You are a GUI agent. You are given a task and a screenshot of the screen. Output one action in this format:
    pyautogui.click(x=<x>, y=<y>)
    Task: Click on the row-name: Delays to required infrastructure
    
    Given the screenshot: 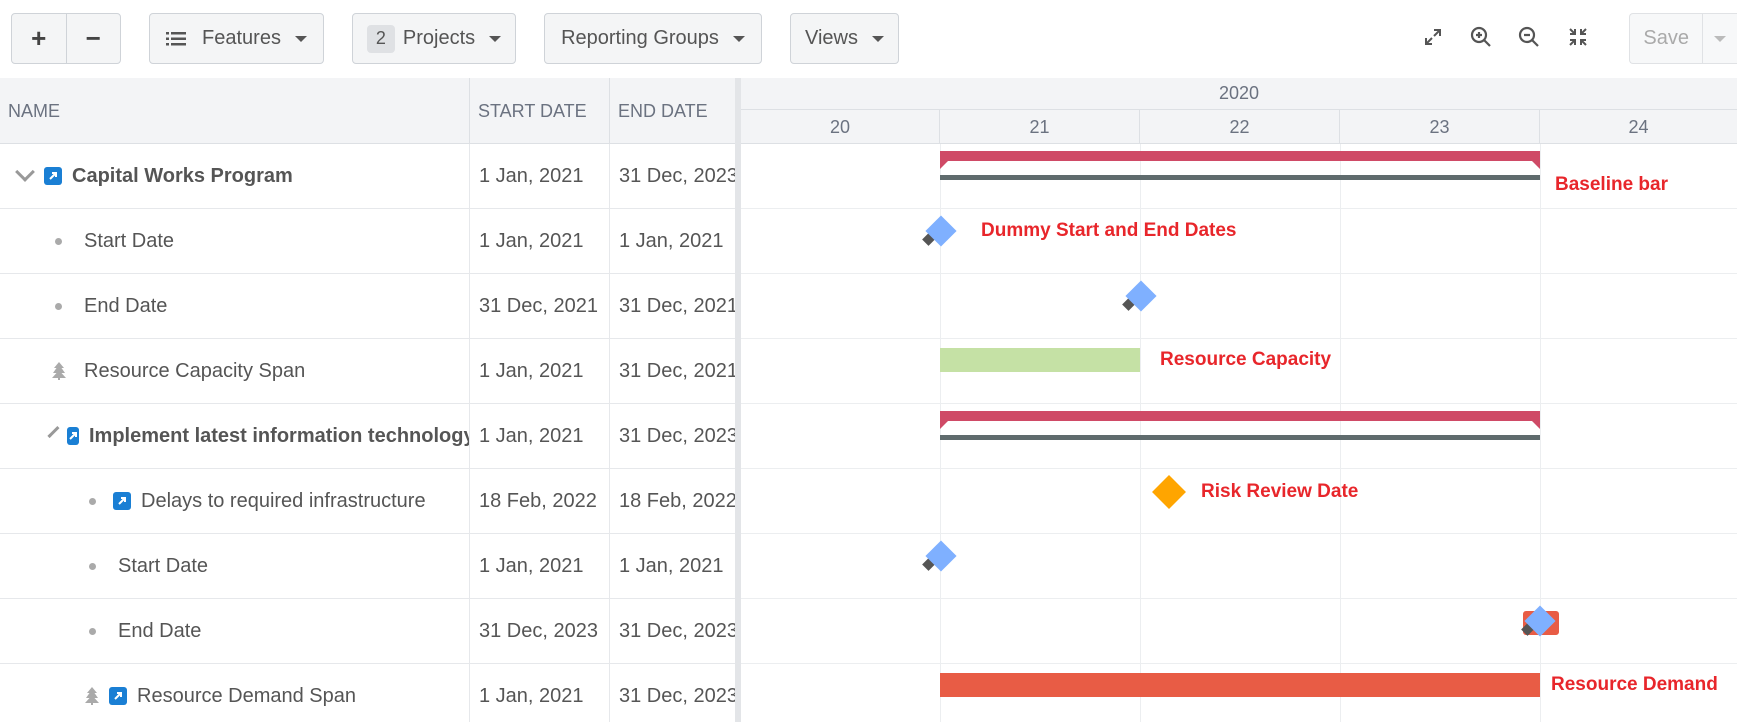 What is the action you would take?
    pyautogui.click(x=283, y=500)
    